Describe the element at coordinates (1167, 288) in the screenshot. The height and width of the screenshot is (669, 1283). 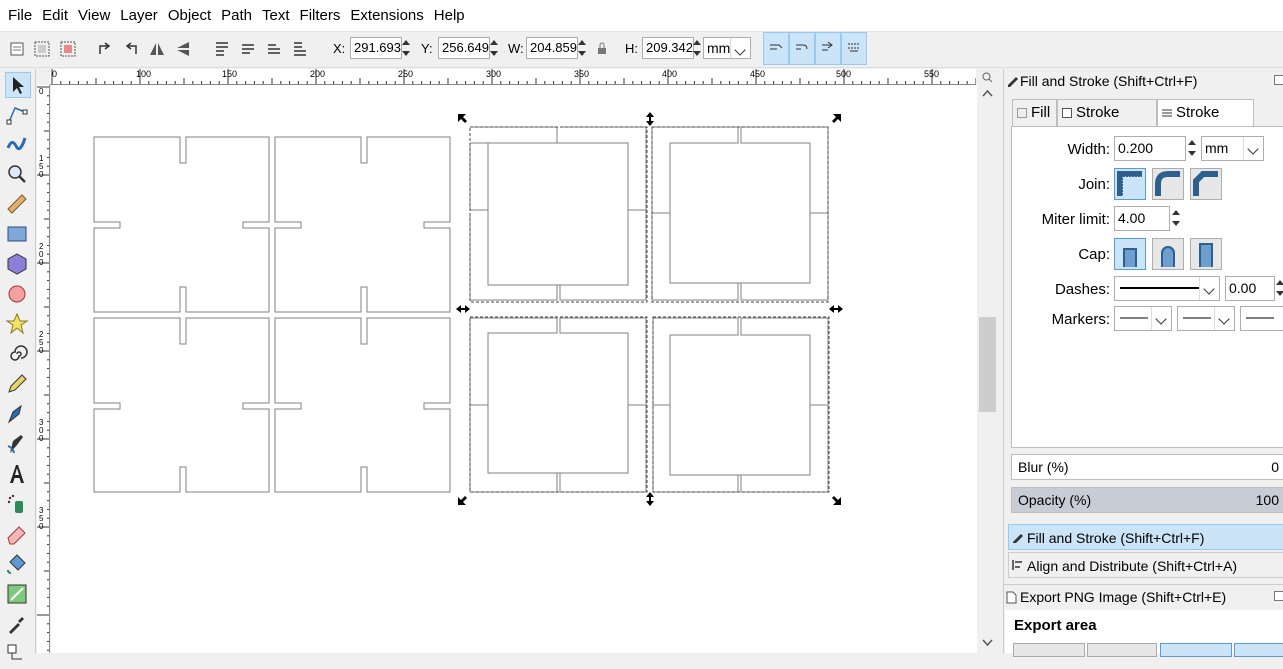
I see `dash-pattern-select` at that location.